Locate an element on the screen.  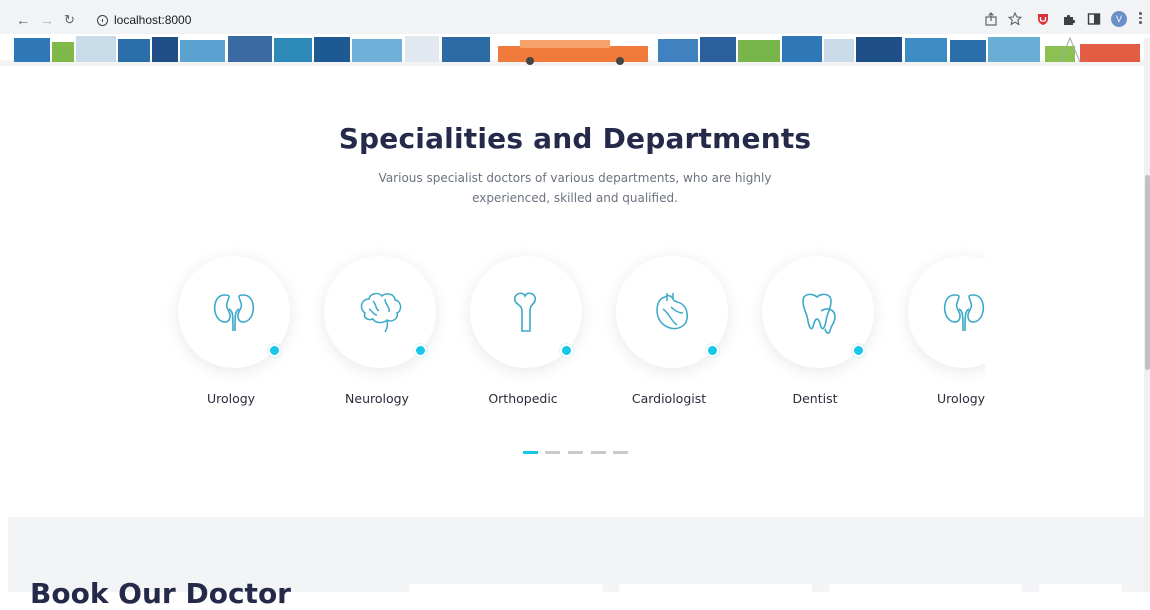
address-bar is located at coordinates (530, 18).